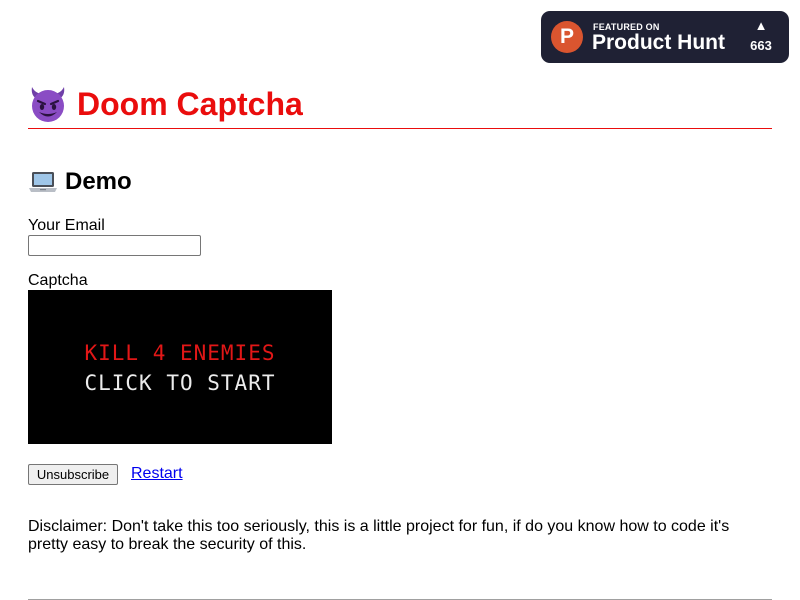 The height and width of the screenshot is (600, 800). I want to click on demo-heading: Demo, so click(80, 182).